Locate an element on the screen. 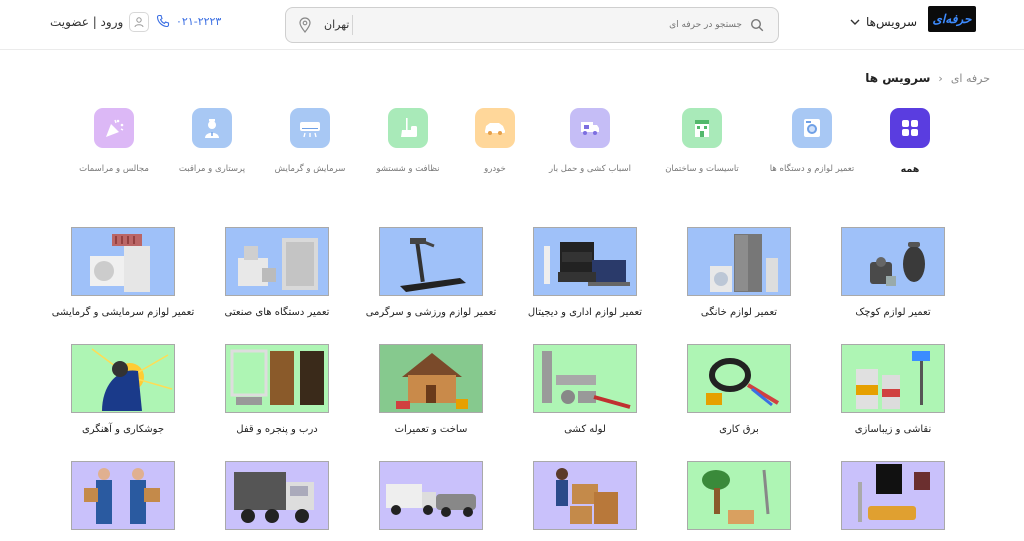  service-title: برق کاری is located at coordinates (739, 429).